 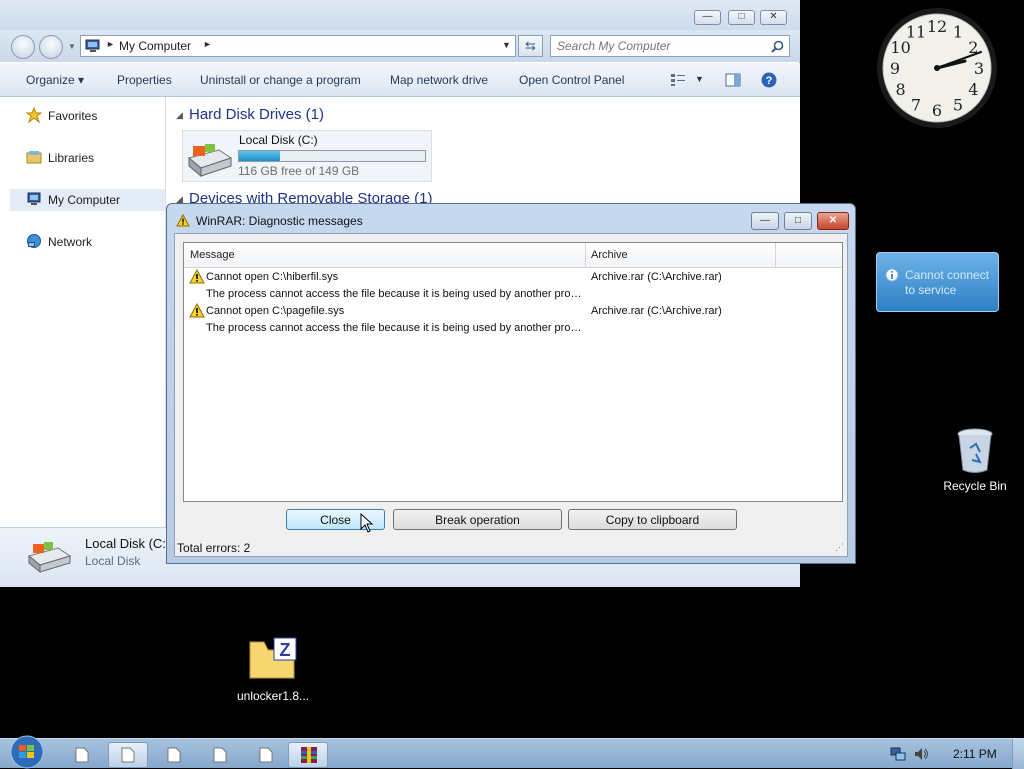 What do you see at coordinates (23, 47) in the screenshot?
I see `back-button` at bounding box center [23, 47].